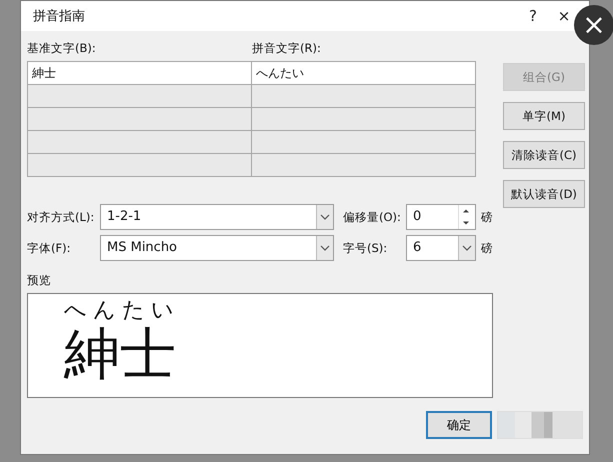  What do you see at coordinates (140, 73) in the screenshot?
I see `base-text-field: 紳士` at bounding box center [140, 73].